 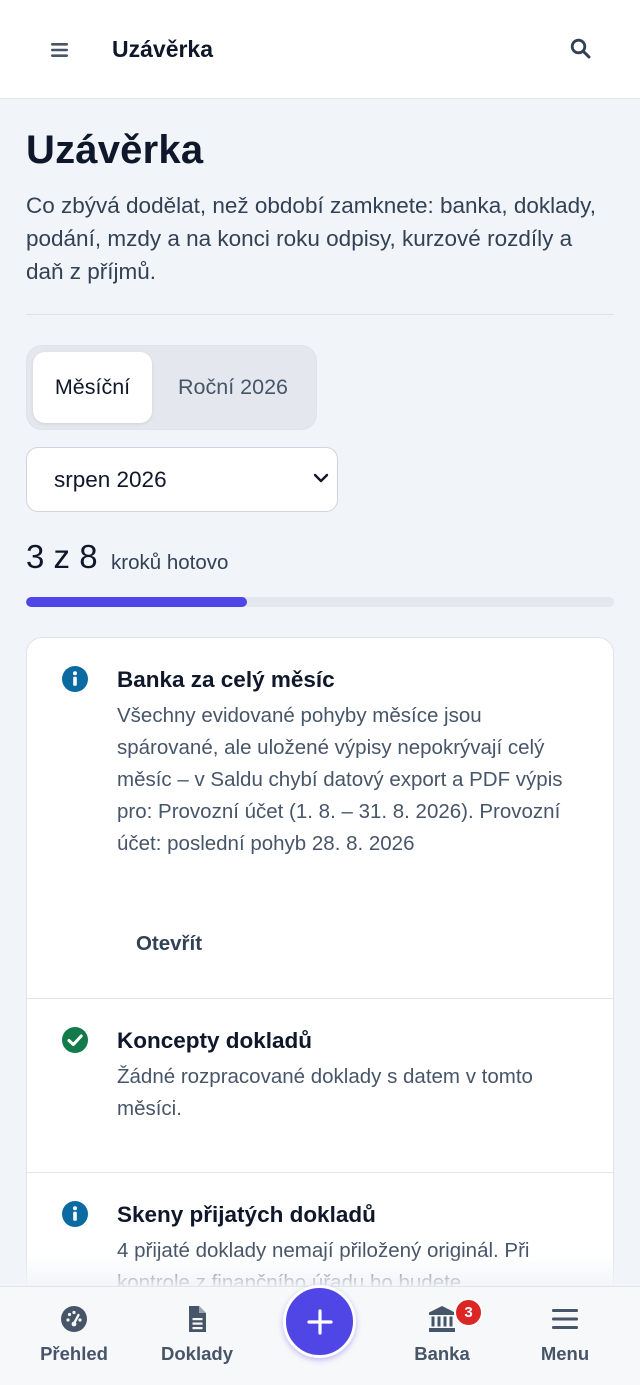 I want to click on progress-label: kroků hotovo, so click(x=170, y=562).